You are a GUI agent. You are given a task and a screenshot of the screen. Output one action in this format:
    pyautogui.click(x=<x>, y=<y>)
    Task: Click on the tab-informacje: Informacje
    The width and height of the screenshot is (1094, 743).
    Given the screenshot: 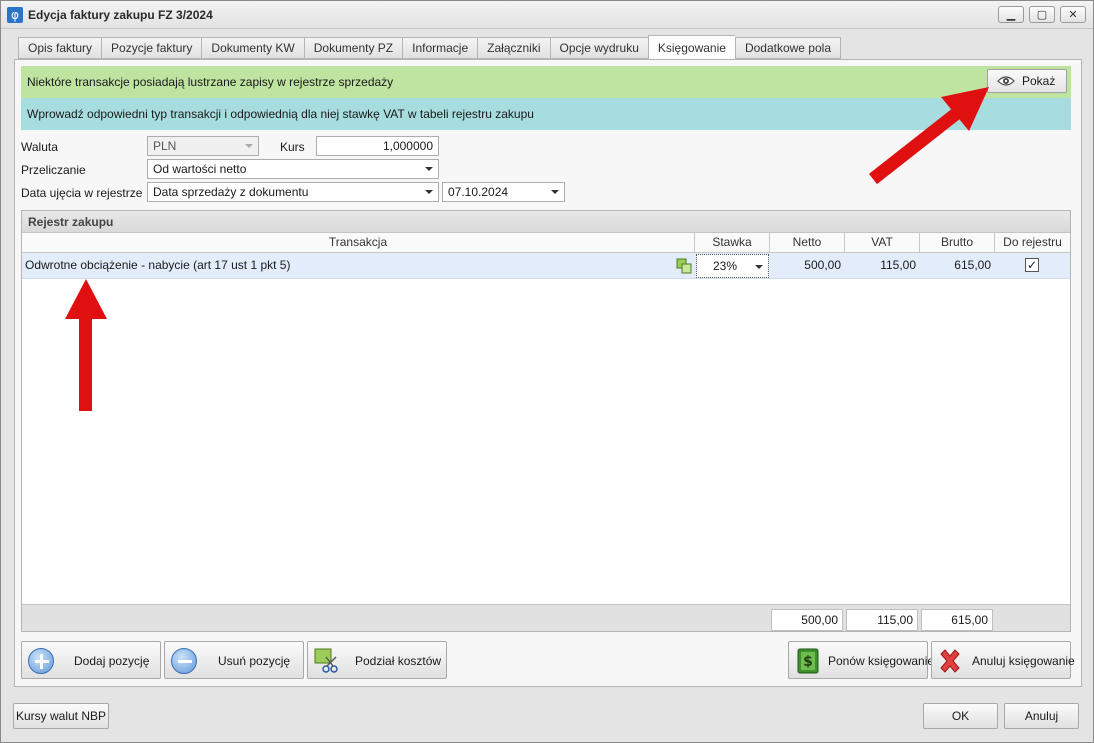 What is the action you would take?
    pyautogui.click(x=440, y=48)
    